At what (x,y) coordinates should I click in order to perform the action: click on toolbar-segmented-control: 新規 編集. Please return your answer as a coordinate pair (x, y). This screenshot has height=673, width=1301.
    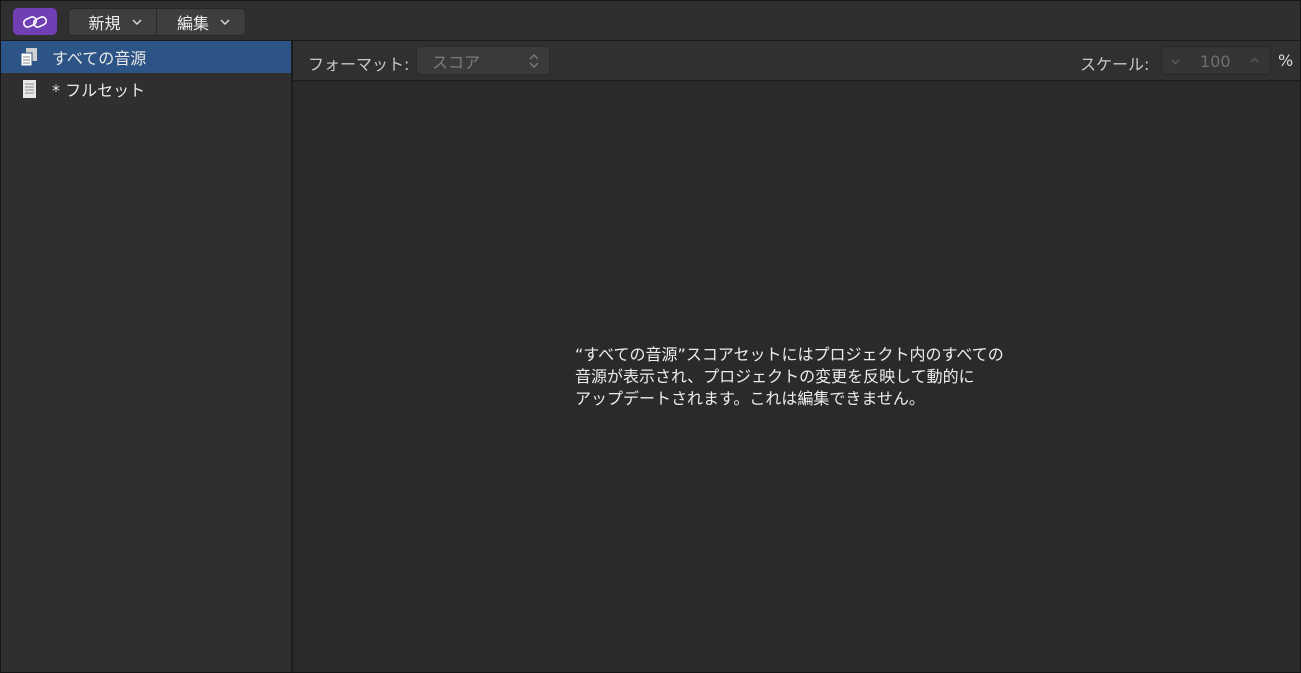
    Looking at the image, I should click on (157, 22).